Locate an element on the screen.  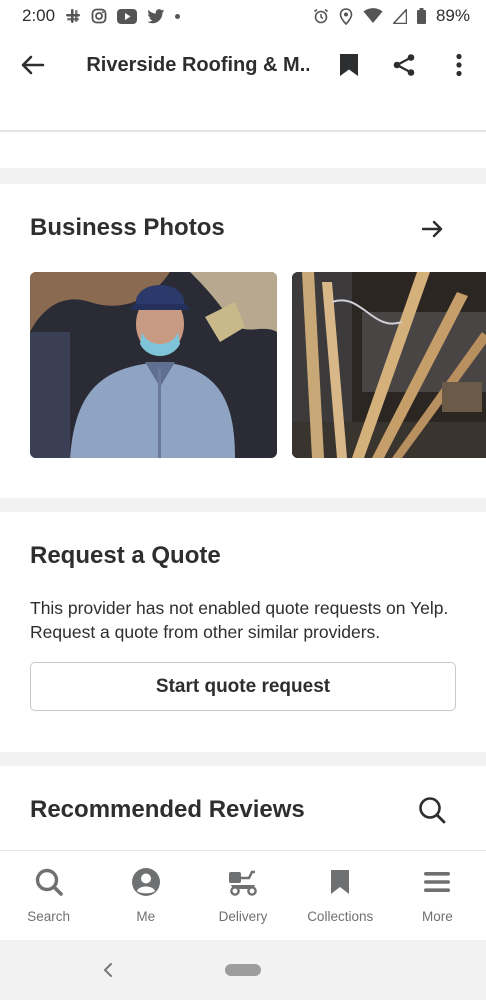
back-arrow-icon is located at coordinates (33, 65).